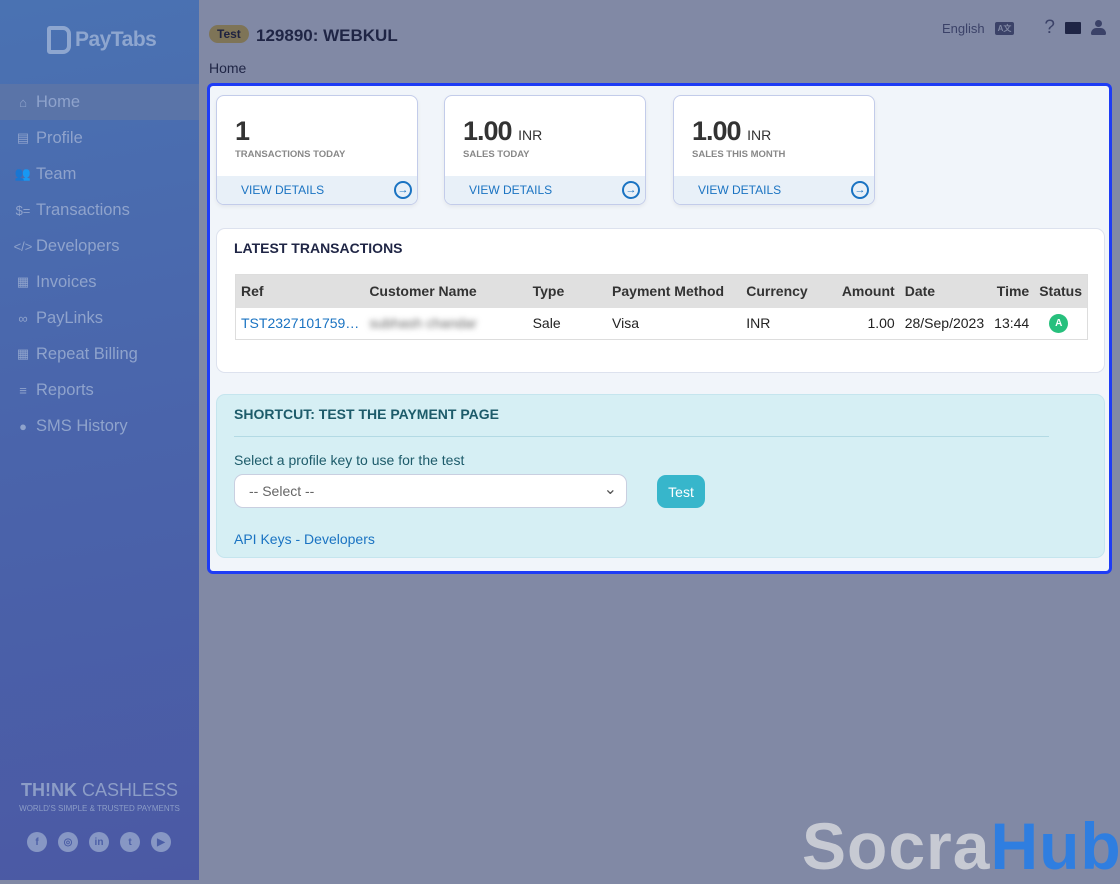  Describe the element at coordinates (23, 210) in the screenshot. I see `money-icon: $=` at that location.